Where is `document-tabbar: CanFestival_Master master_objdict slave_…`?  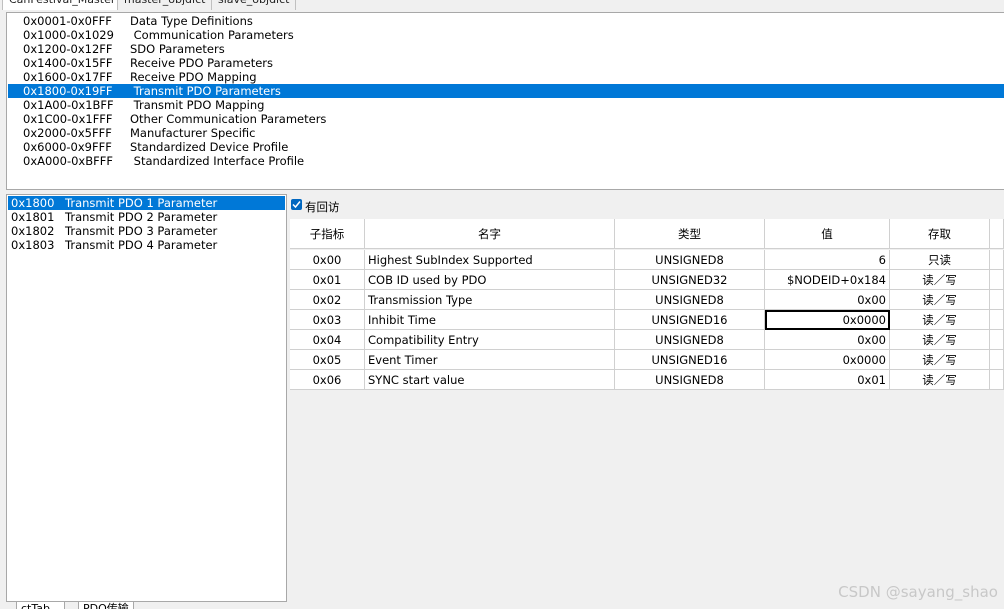
document-tabbar: CanFestival_Master master_objdict slave_… is located at coordinates (502, 5).